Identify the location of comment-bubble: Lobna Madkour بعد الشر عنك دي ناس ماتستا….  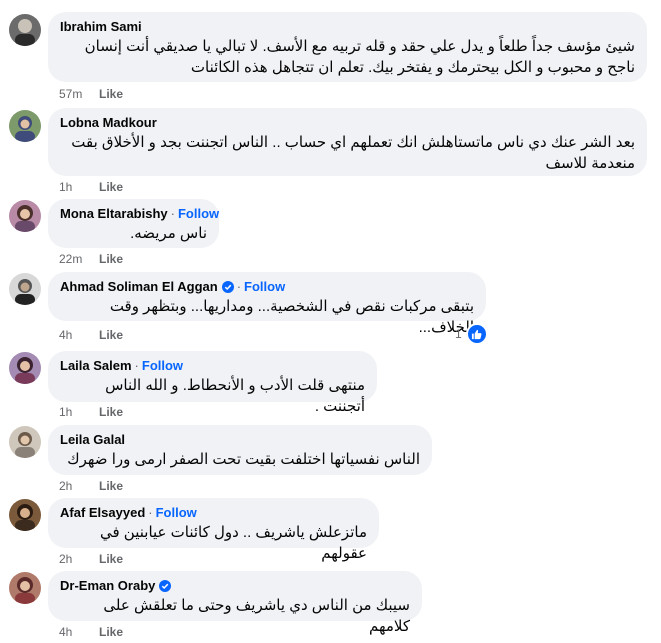
(347, 142).